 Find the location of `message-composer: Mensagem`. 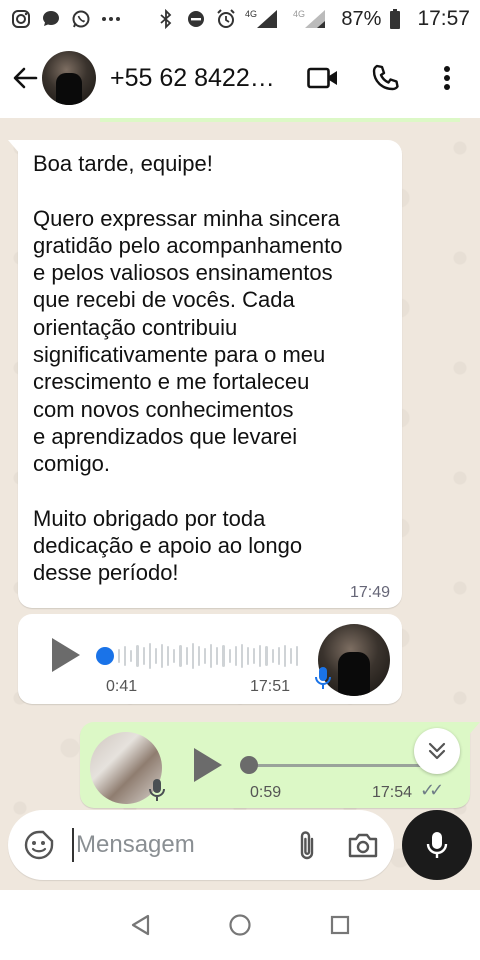

message-composer: Mensagem is located at coordinates (201, 845).